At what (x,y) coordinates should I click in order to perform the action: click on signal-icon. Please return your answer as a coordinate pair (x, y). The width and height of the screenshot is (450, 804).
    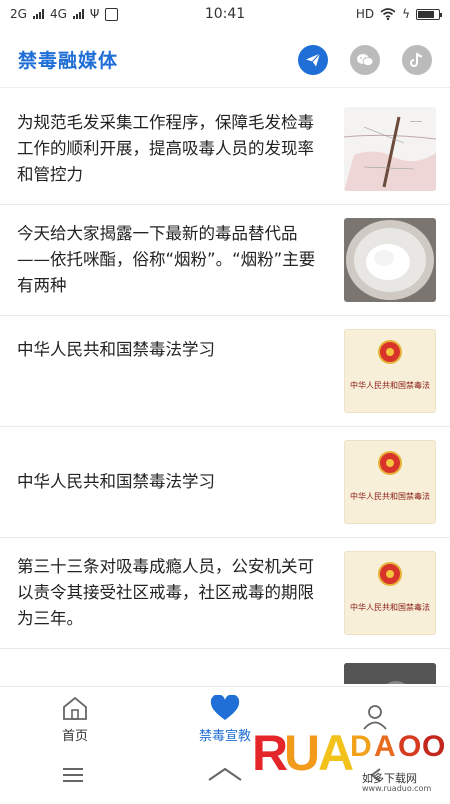
    Looking at the image, I should click on (38, 14).